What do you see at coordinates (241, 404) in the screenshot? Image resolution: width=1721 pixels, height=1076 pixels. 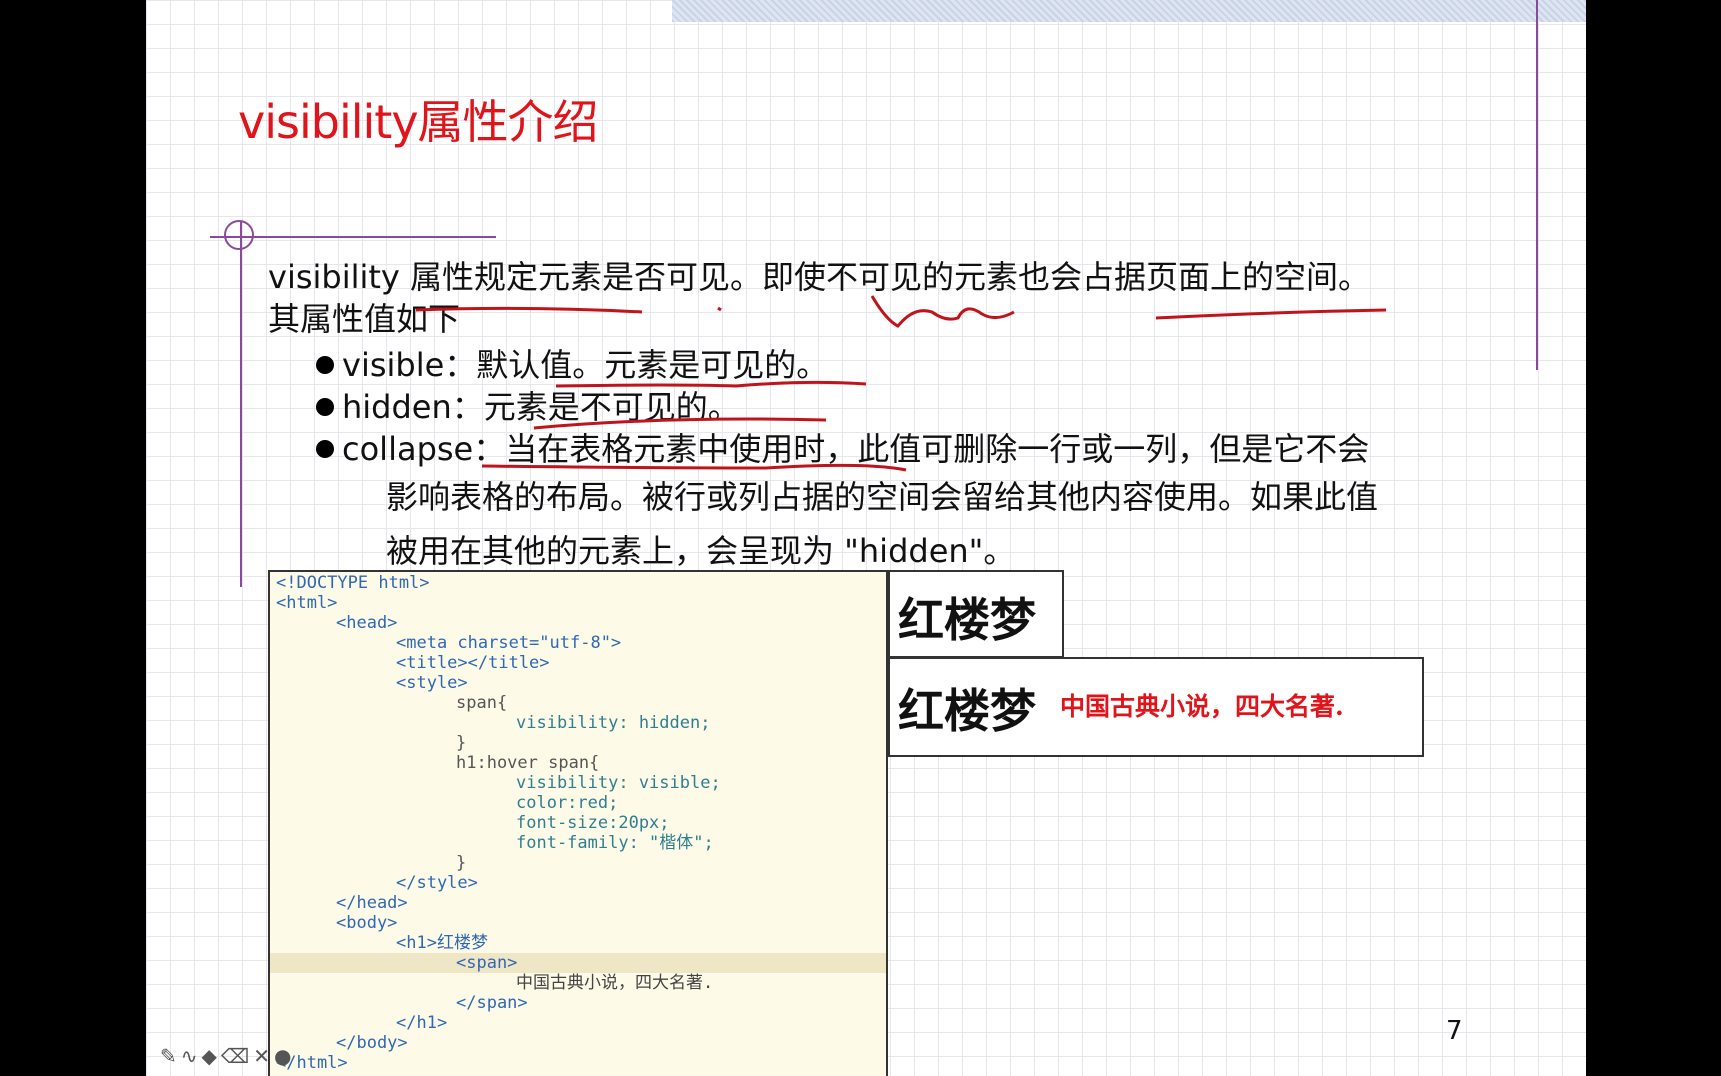 I see `frame-line-left` at bounding box center [241, 404].